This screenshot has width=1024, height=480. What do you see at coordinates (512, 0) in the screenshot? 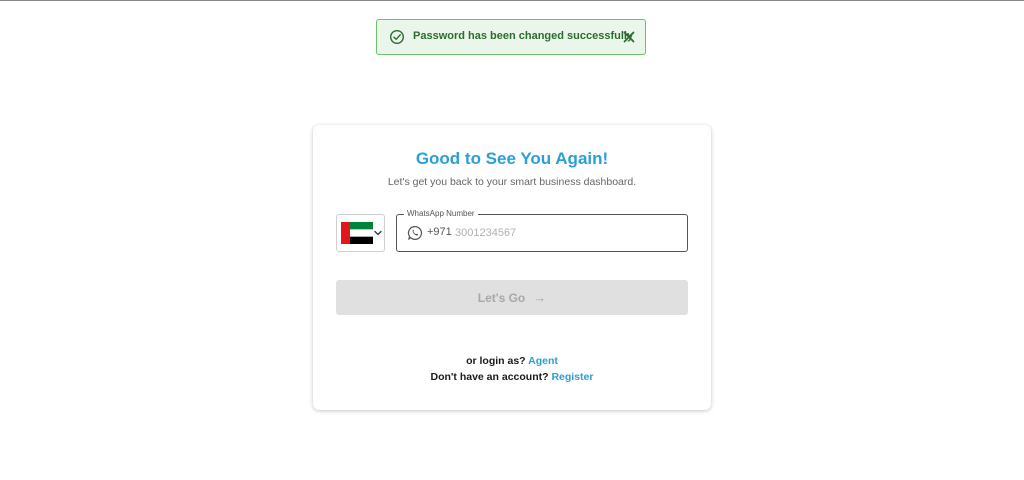
I see `top-border` at bounding box center [512, 0].